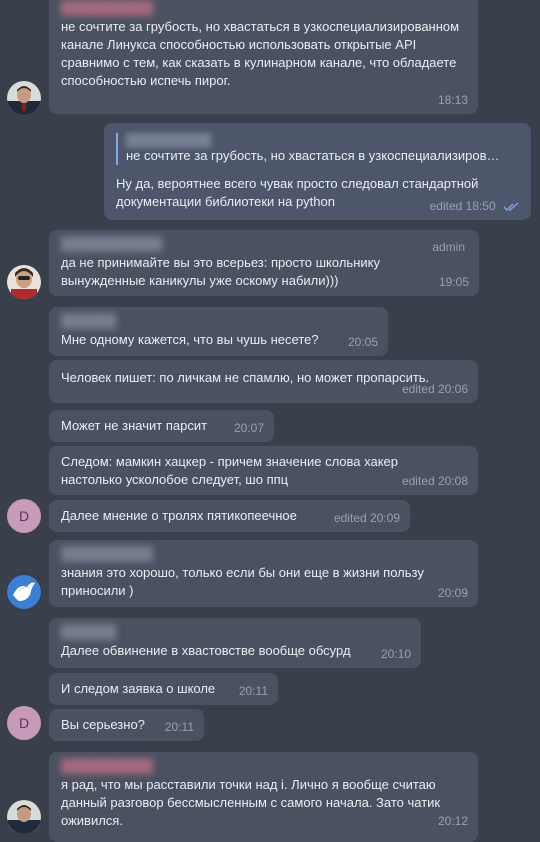  I want to click on message-time: edited 18:50, so click(475, 206).